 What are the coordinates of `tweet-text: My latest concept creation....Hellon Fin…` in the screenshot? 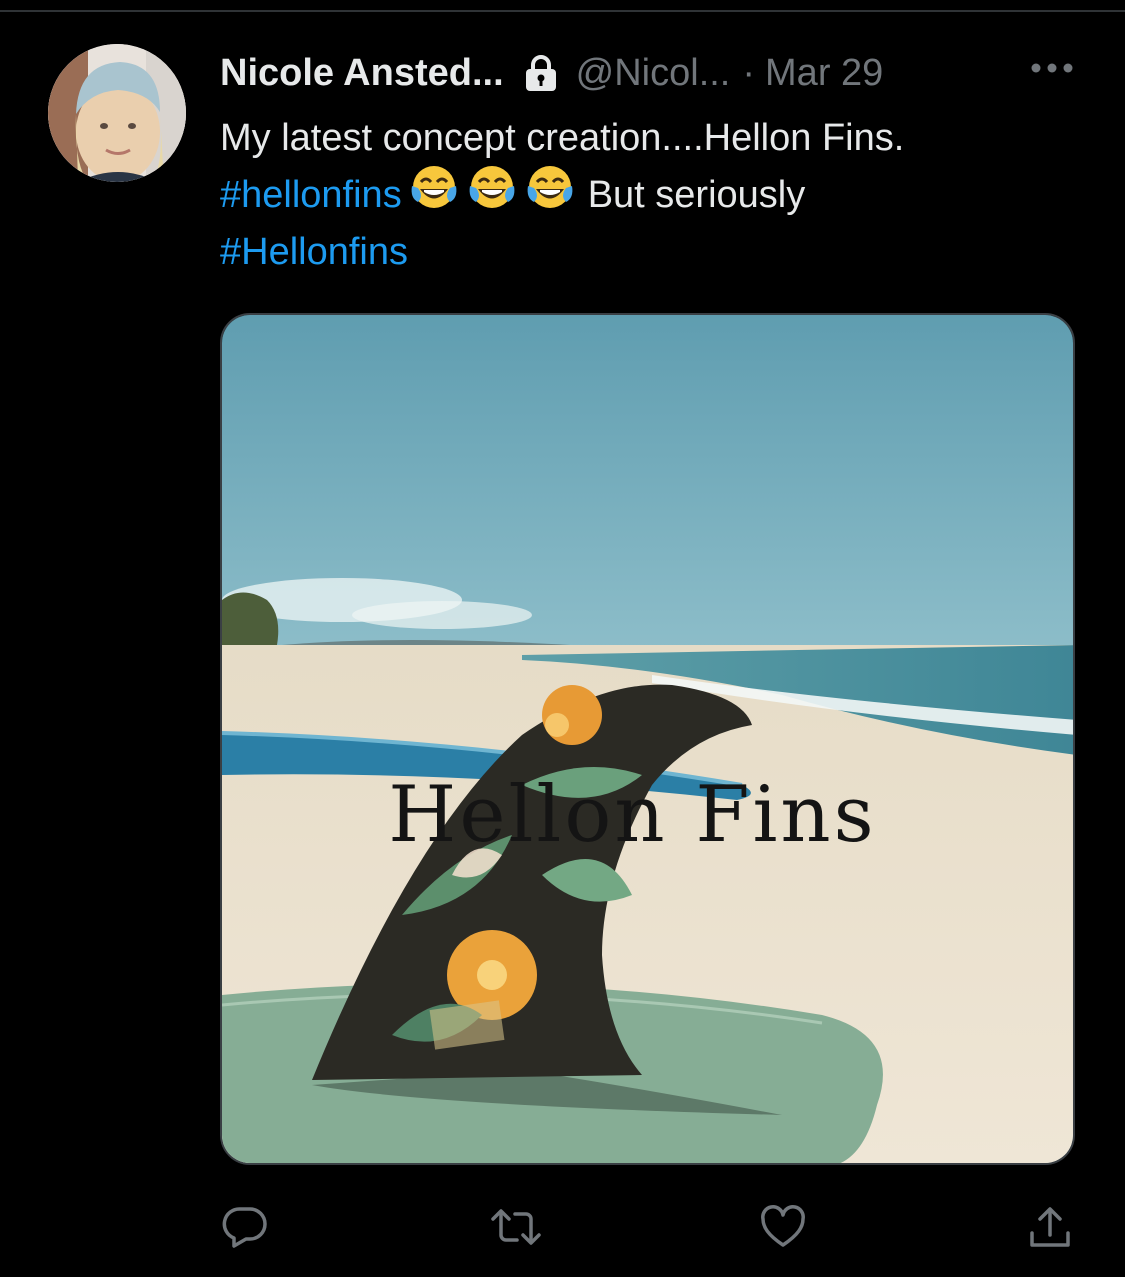 It's located at (650, 195).